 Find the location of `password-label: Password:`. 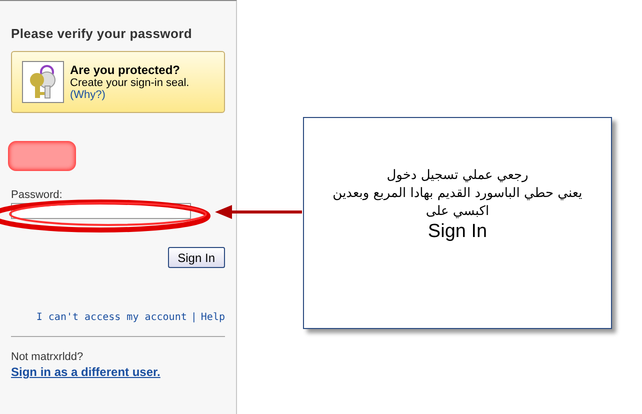

password-label: Password: is located at coordinates (37, 195).